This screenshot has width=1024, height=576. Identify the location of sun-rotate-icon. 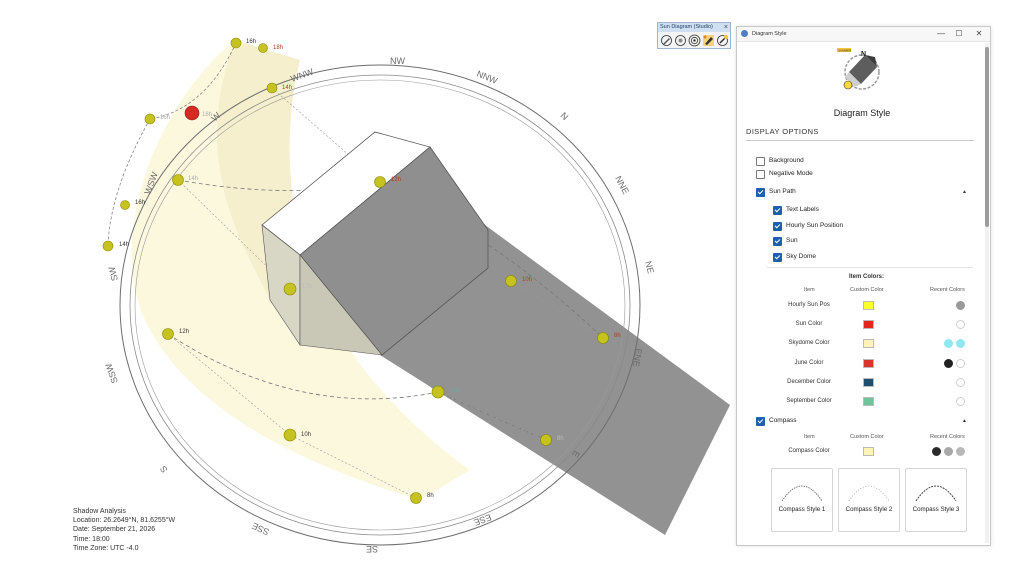
(680, 40).